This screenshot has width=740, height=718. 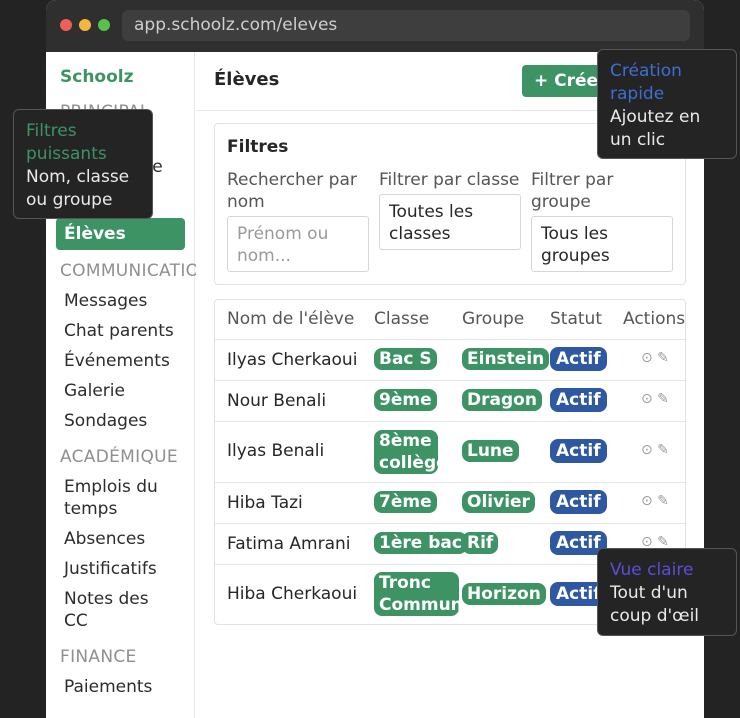 What do you see at coordinates (97, 77) in the screenshot?
I see `brand-logo: Schoolz` at bounding box center [97, 77].